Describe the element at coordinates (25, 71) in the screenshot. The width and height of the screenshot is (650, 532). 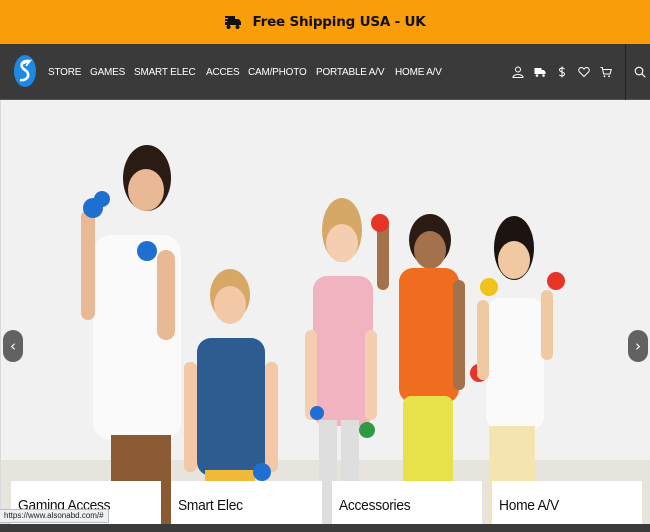
I see `store-logo-icon` at that location.